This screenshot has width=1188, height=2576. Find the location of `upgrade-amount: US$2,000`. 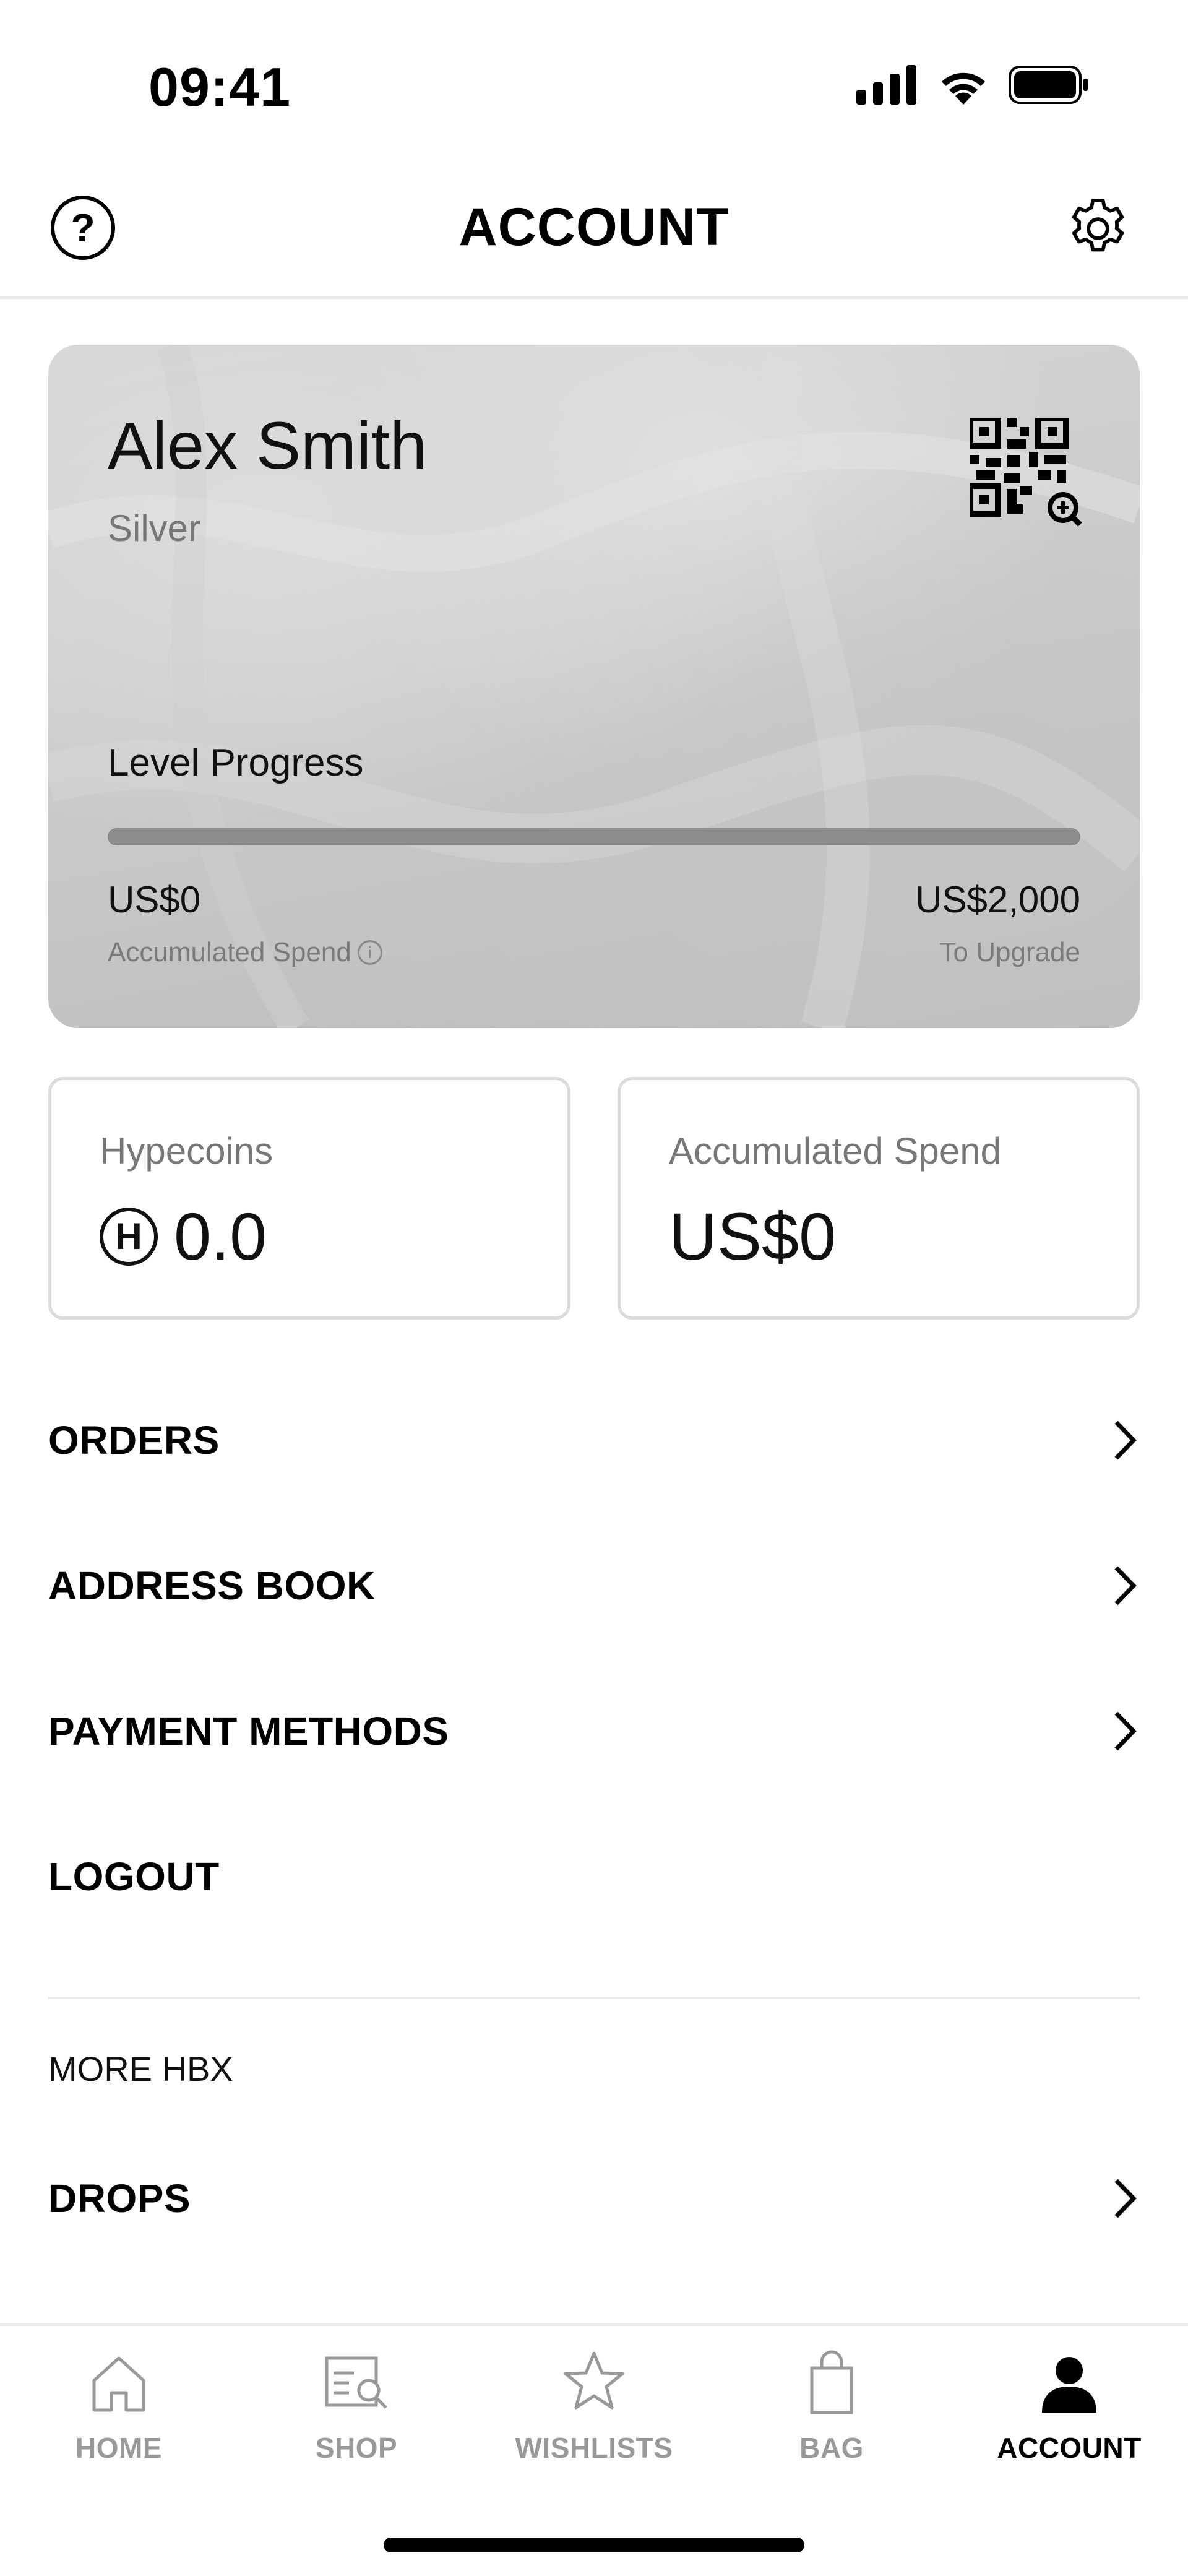

upgrade-amount: US$2,000 is located at coordinates (997, 899).